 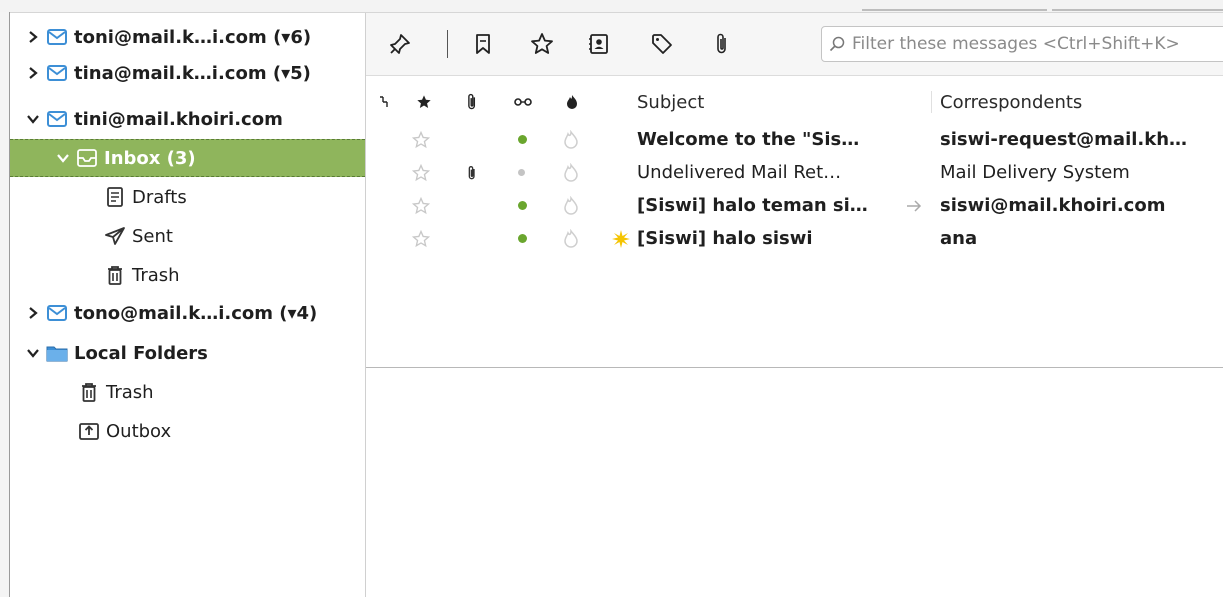 What do you see at coordinates (662, 44) in the screenshot?
I see `tag-icon` at bounding box center [662, 44].